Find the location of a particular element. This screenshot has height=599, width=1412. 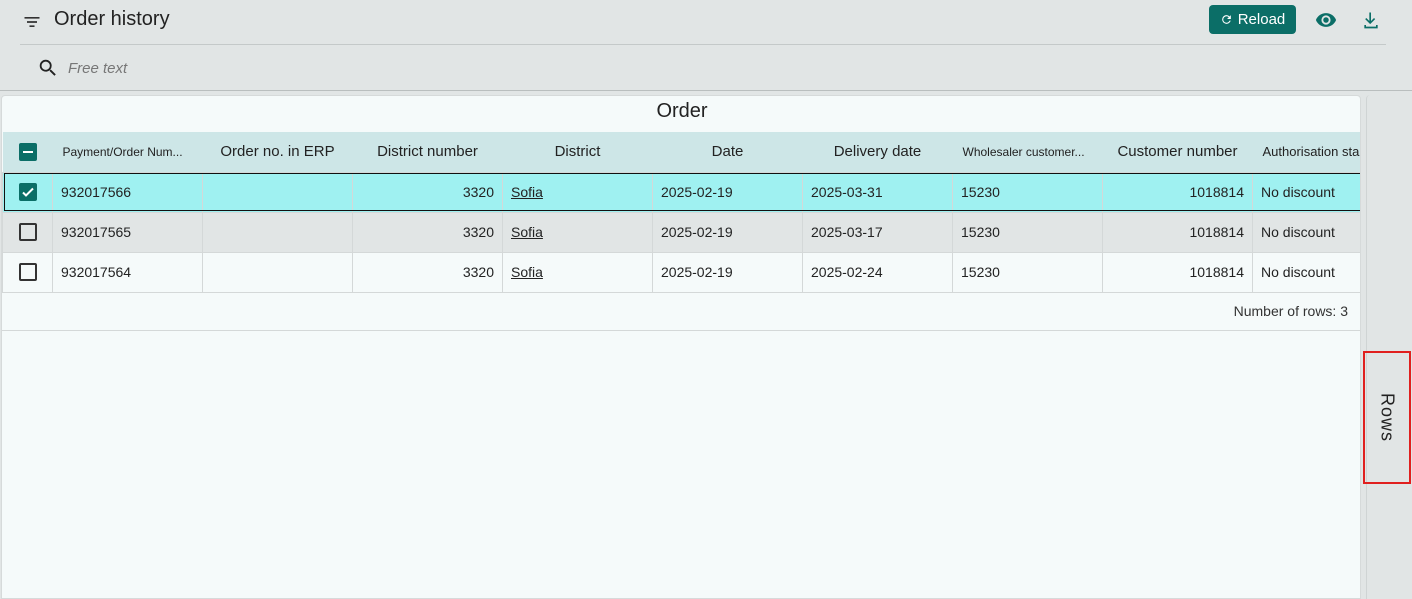

eye-icon is located at coordinates (1326, 20).